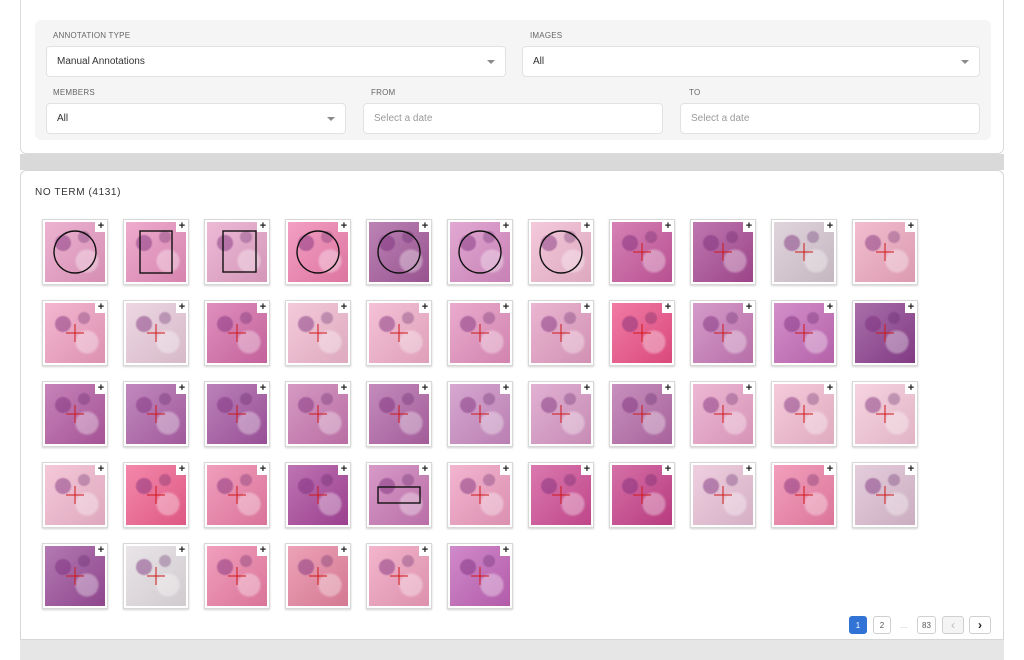 This screenshot has height=660, width=1024. What do you see at coordinates (980, 625) in the screenshot?
I see `next-page-button: ›` at bounding box center [980, 625].